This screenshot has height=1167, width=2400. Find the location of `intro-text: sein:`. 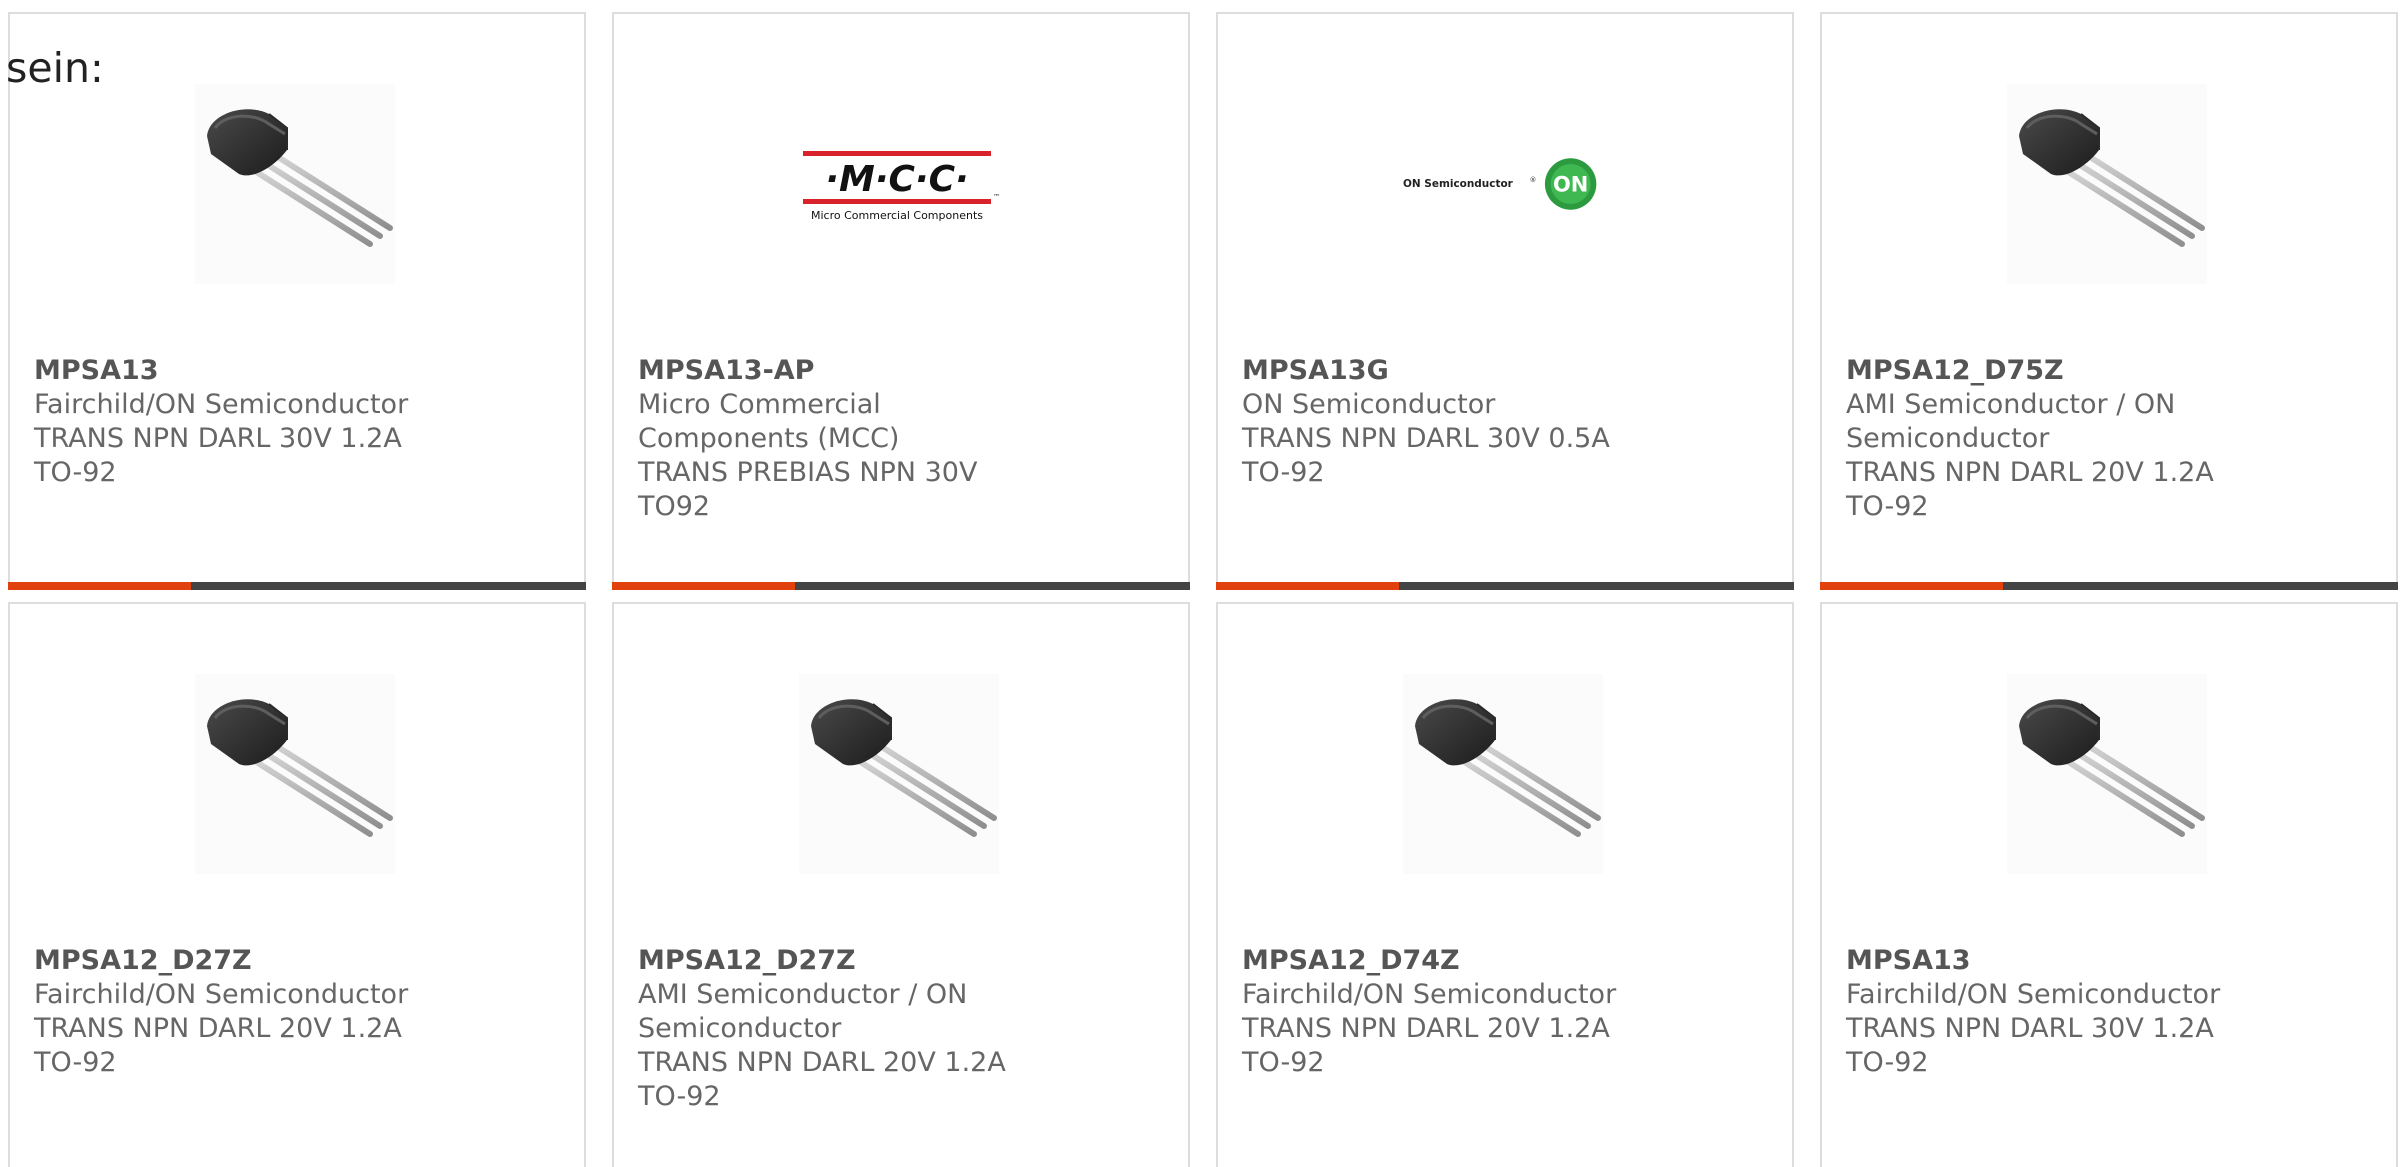

intro-text: sein: is located at coordinates (55, 68).